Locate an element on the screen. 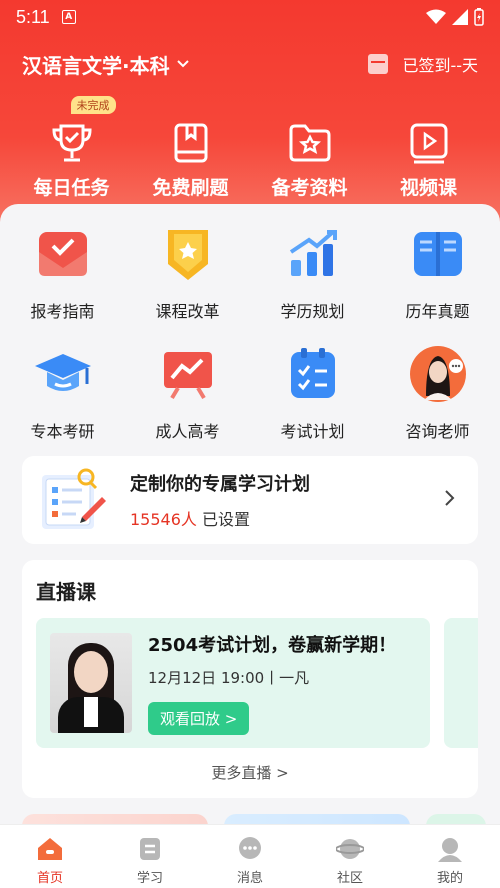 The image size is (500, 888). grid-item-consult-teacher: 咨询老师 is located at coordinates (437, 392).